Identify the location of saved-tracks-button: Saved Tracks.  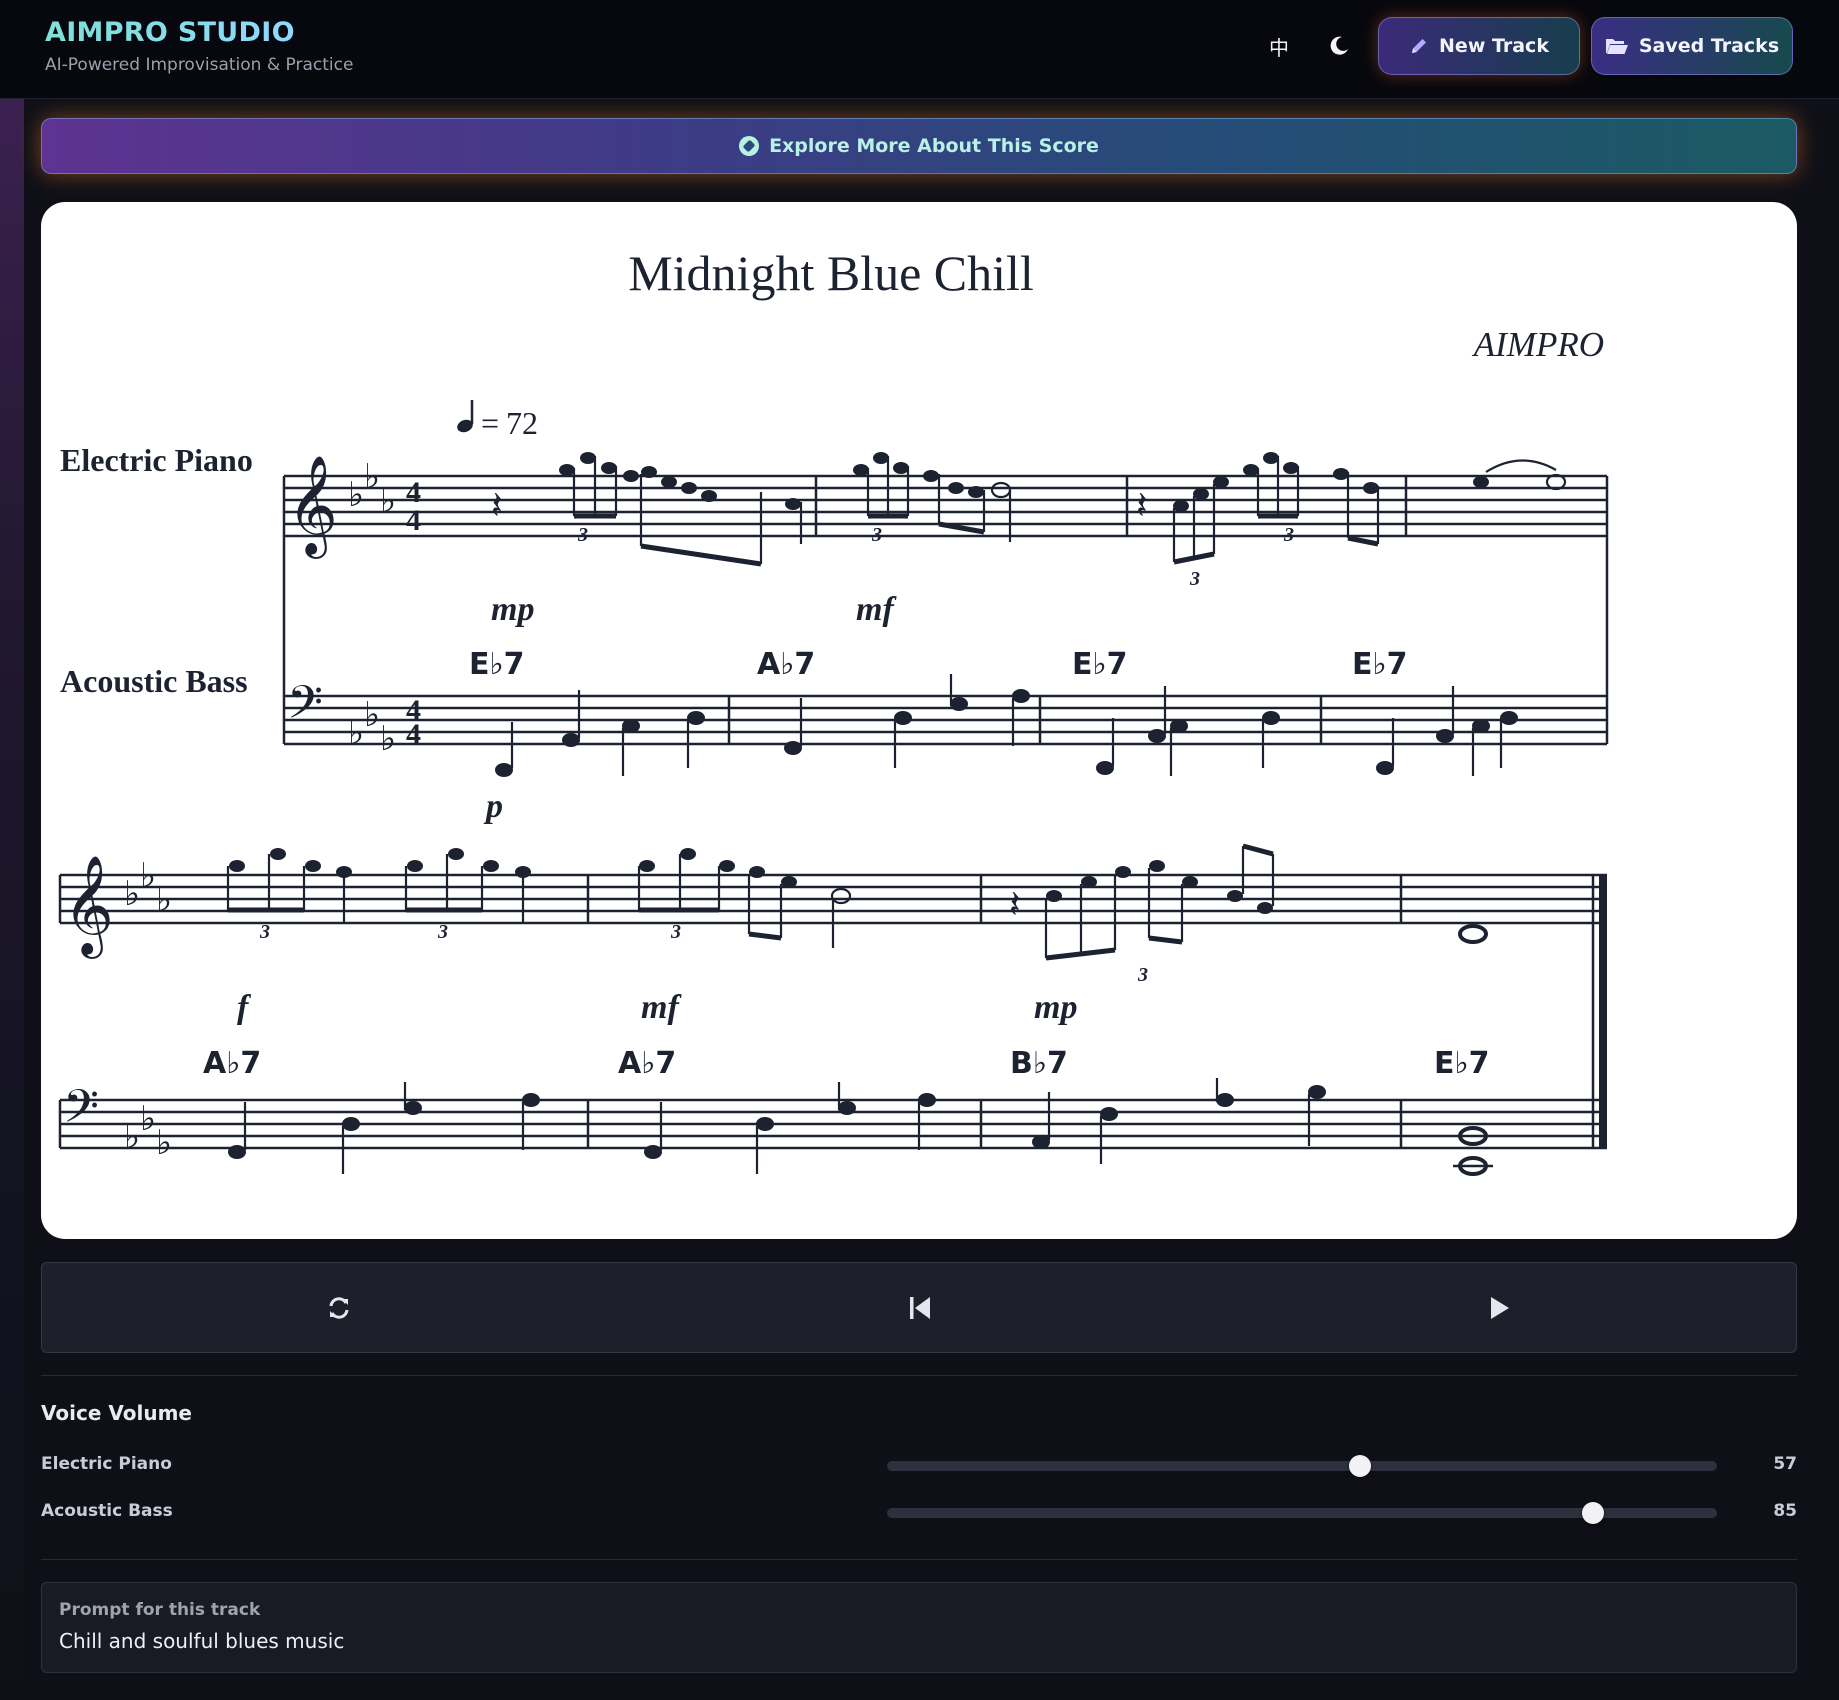
(1692, 46).